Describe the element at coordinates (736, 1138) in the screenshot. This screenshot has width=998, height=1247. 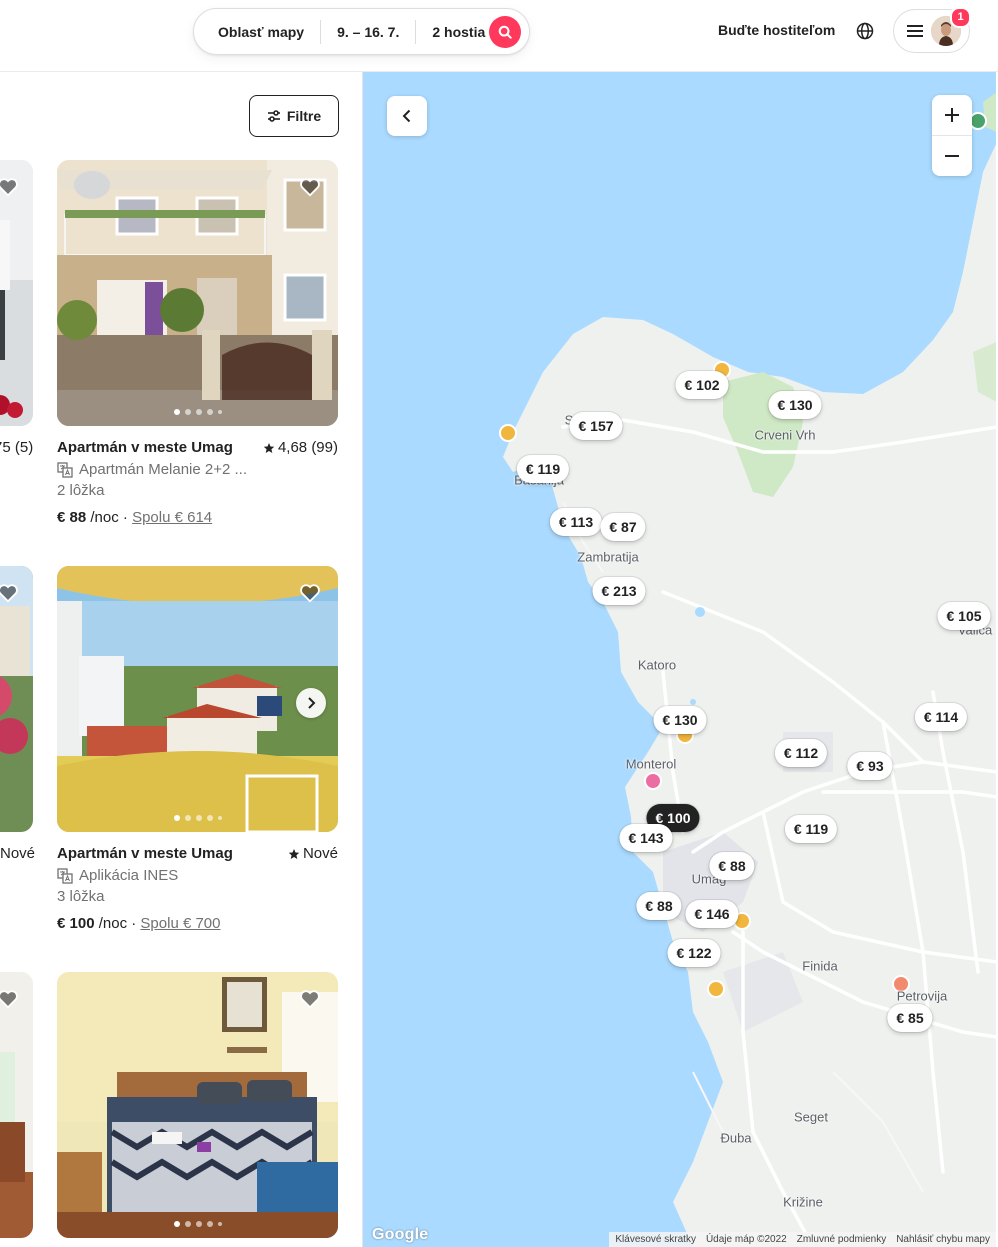
I see `place-label: Đuba` at that location.